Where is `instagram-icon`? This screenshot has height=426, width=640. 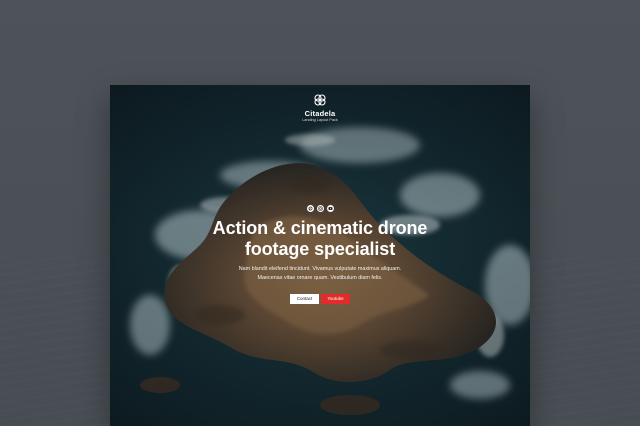
instagram-icon is located at coordinates (320, 208).